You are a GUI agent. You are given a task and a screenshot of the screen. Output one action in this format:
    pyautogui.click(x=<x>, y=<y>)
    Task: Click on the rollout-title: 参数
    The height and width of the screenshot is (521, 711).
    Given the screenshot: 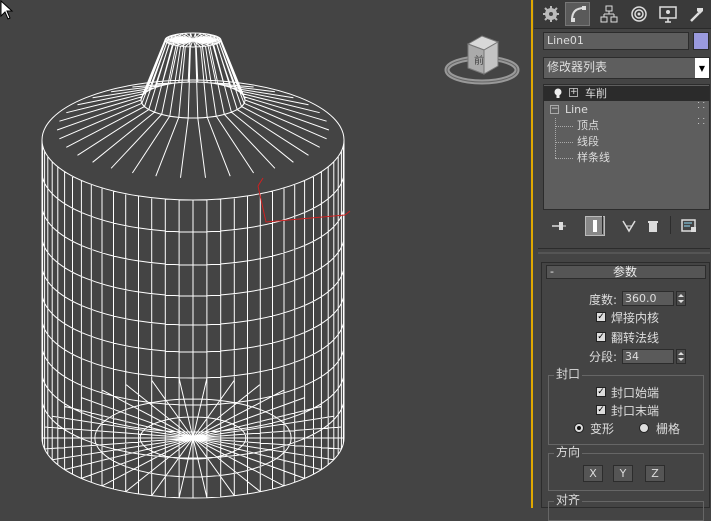 What is the action you would take?
    pyautogui.click(x=625, y=272)
    